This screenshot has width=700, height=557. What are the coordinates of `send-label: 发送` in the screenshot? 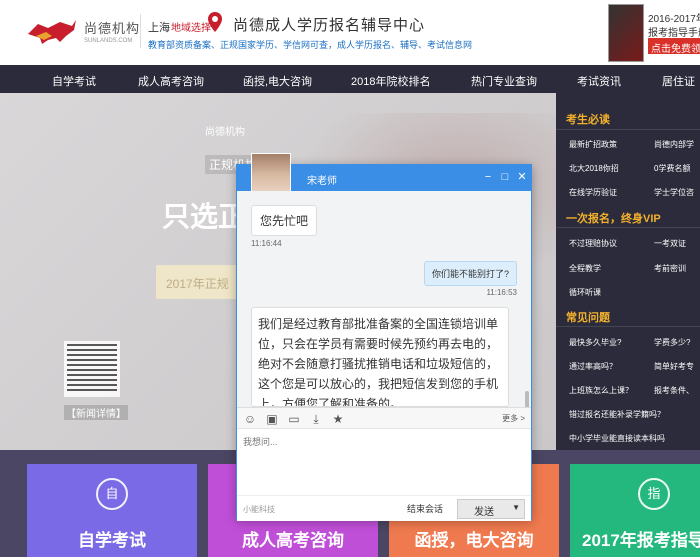 It's located at (484, 512).